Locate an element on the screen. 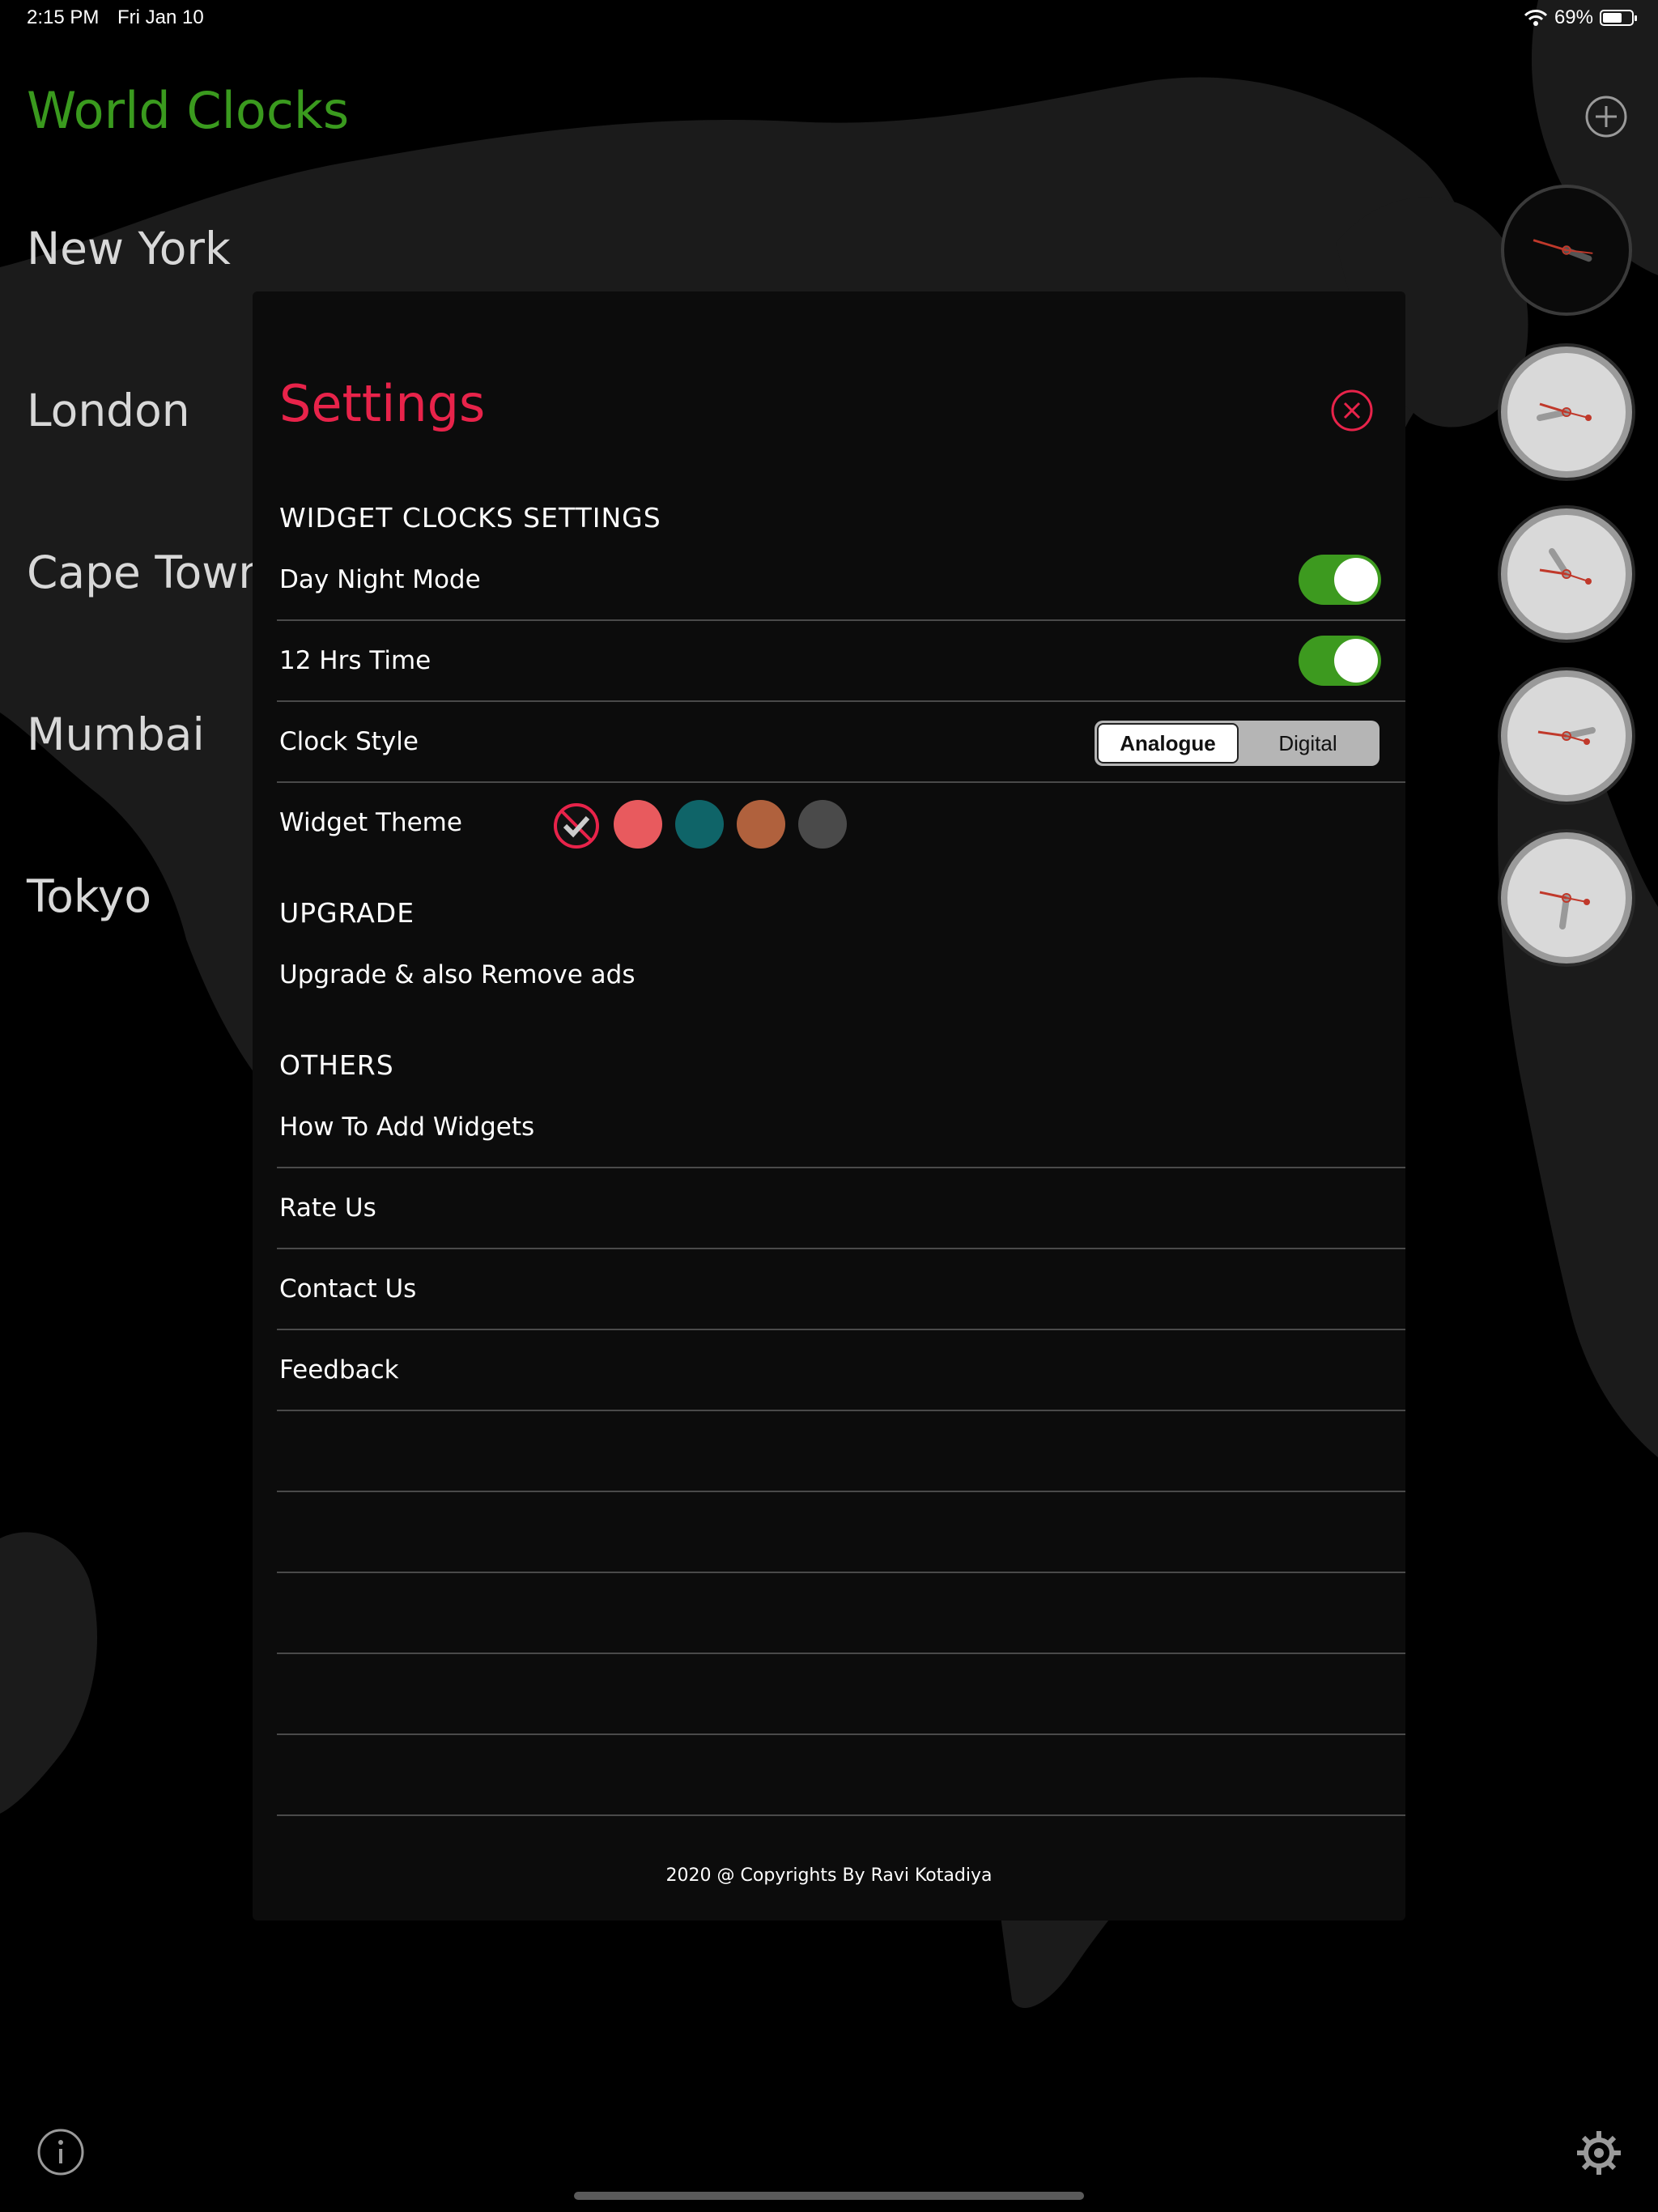 This screenshot has height=2212, width=1658. theme-swatch-teal is located at coordinates (699, 825).